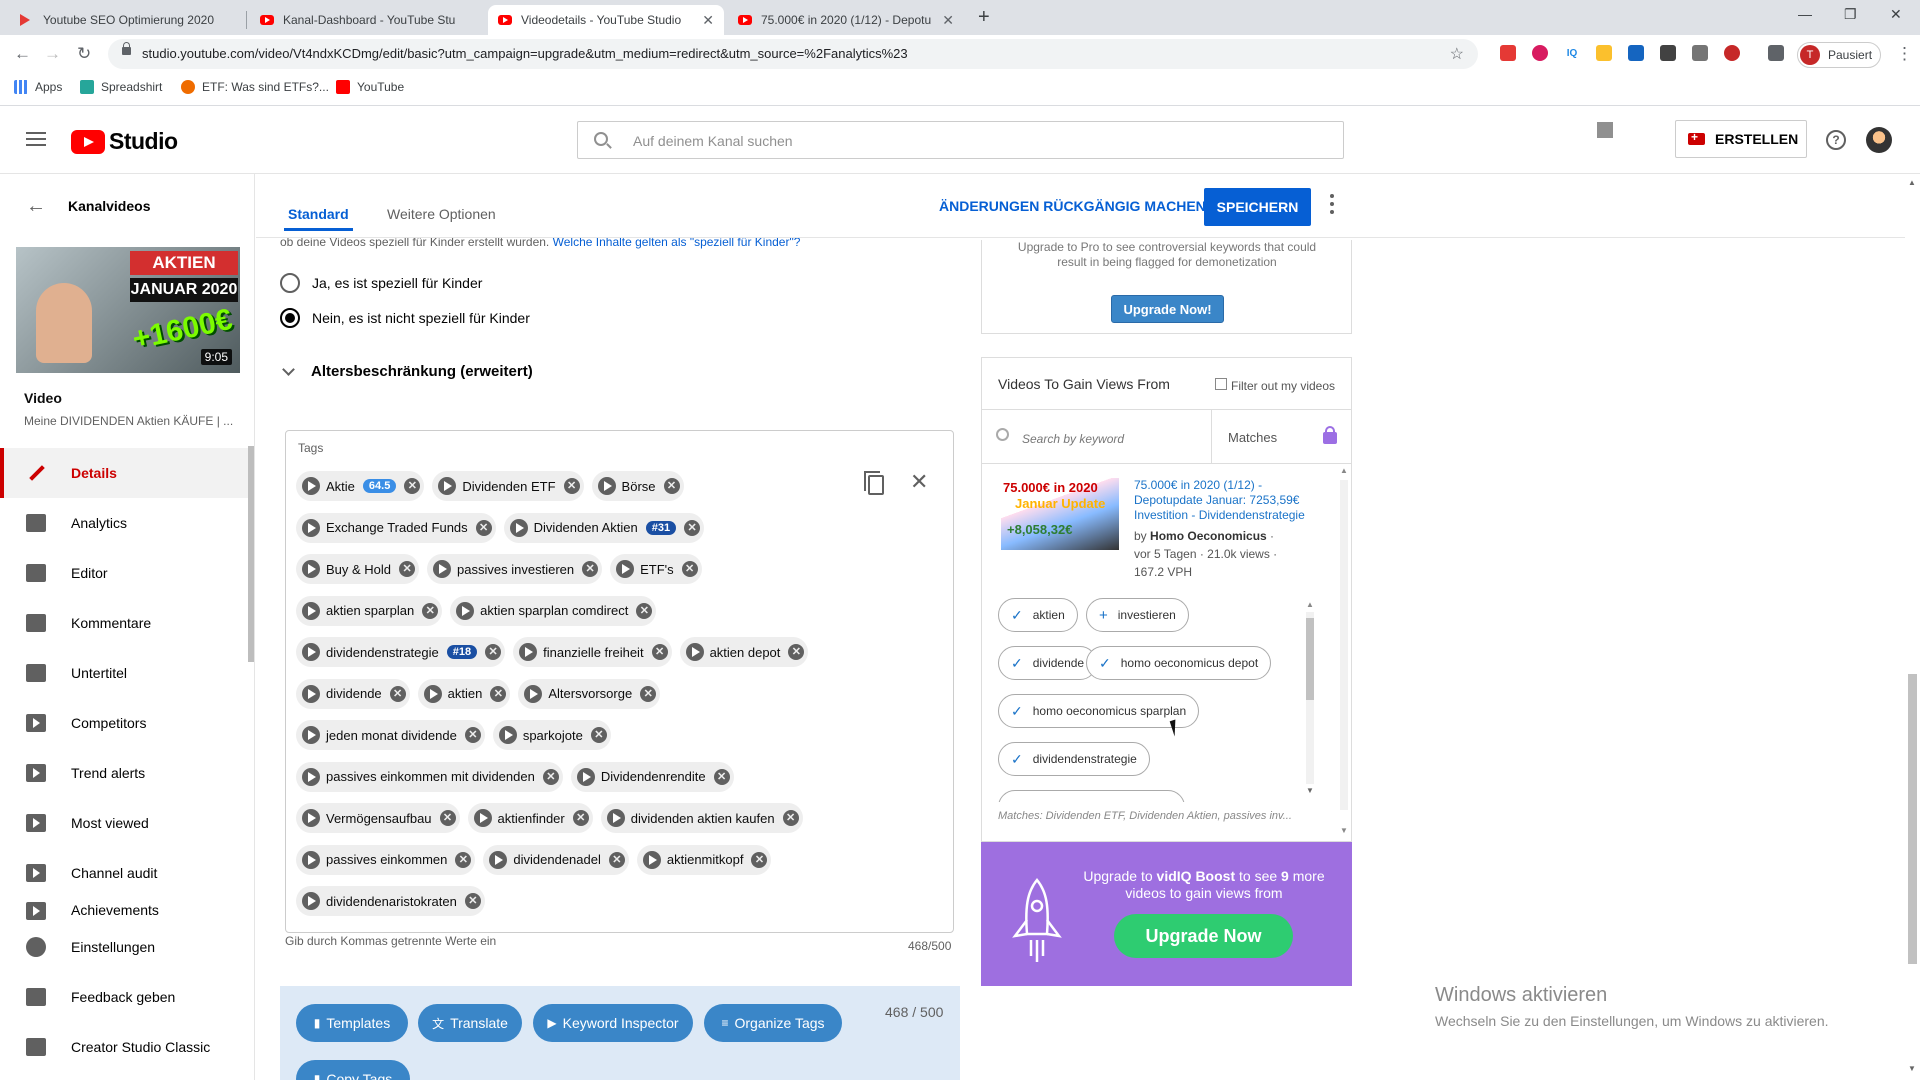 The image size is (1920, 1080). I want to click on tag-chip: Vermögensaufbau ✕, so click(378, 818).